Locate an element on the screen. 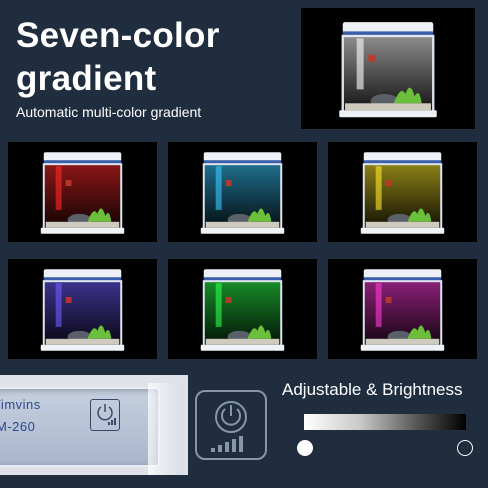  power-control-icon is located at coordinates (231, 425).